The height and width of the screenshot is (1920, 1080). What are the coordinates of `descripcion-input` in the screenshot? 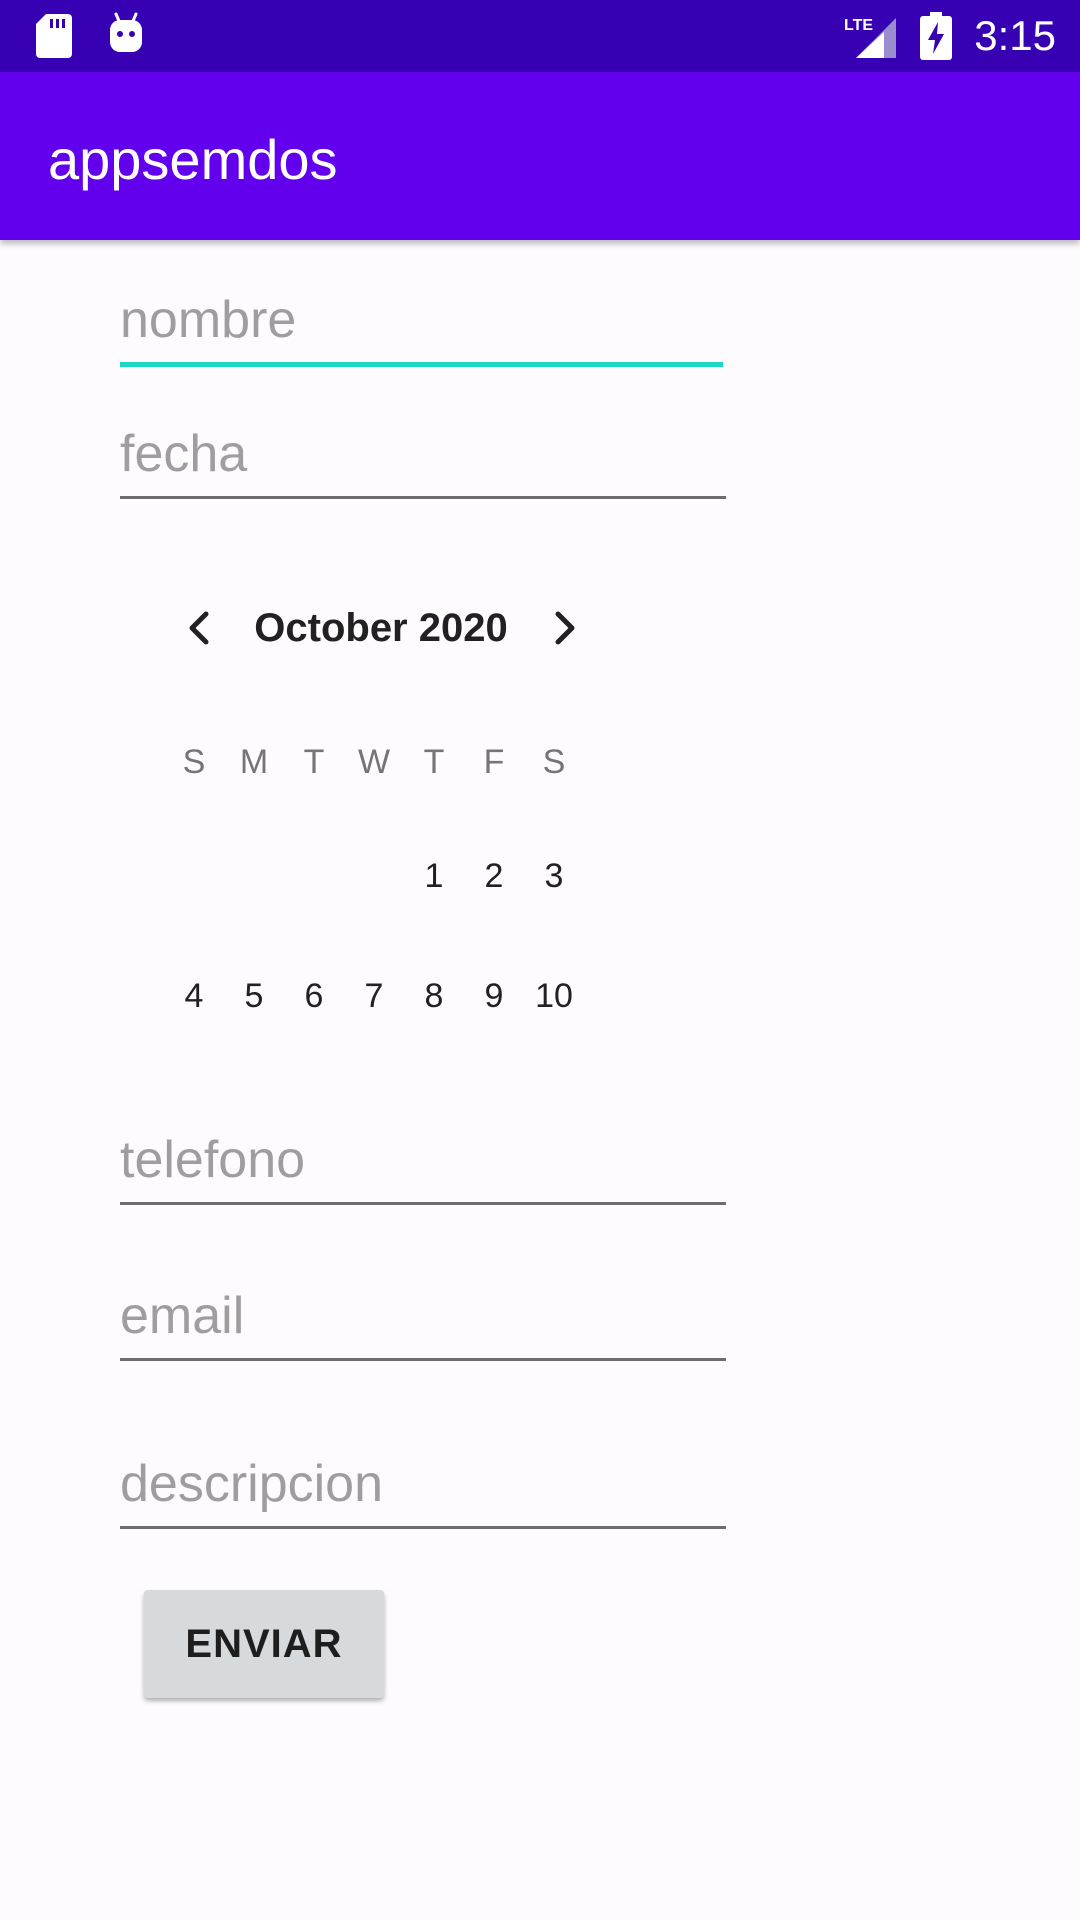 It's located at (423, 1484).